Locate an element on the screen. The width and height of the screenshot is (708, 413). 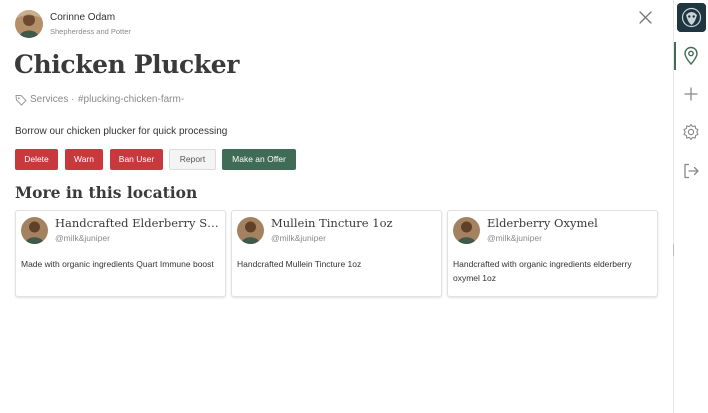
section-title: More in this location is located at coordinates (106, 192).